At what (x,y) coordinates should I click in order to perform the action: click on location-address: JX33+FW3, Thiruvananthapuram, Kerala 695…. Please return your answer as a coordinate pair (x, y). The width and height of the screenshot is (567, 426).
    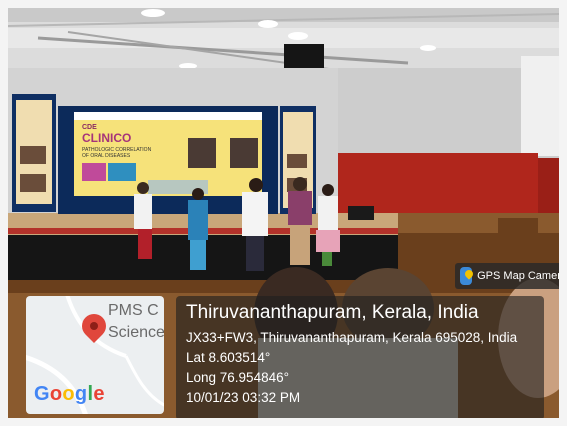
    Looking at the image, I should click on (352, 337).